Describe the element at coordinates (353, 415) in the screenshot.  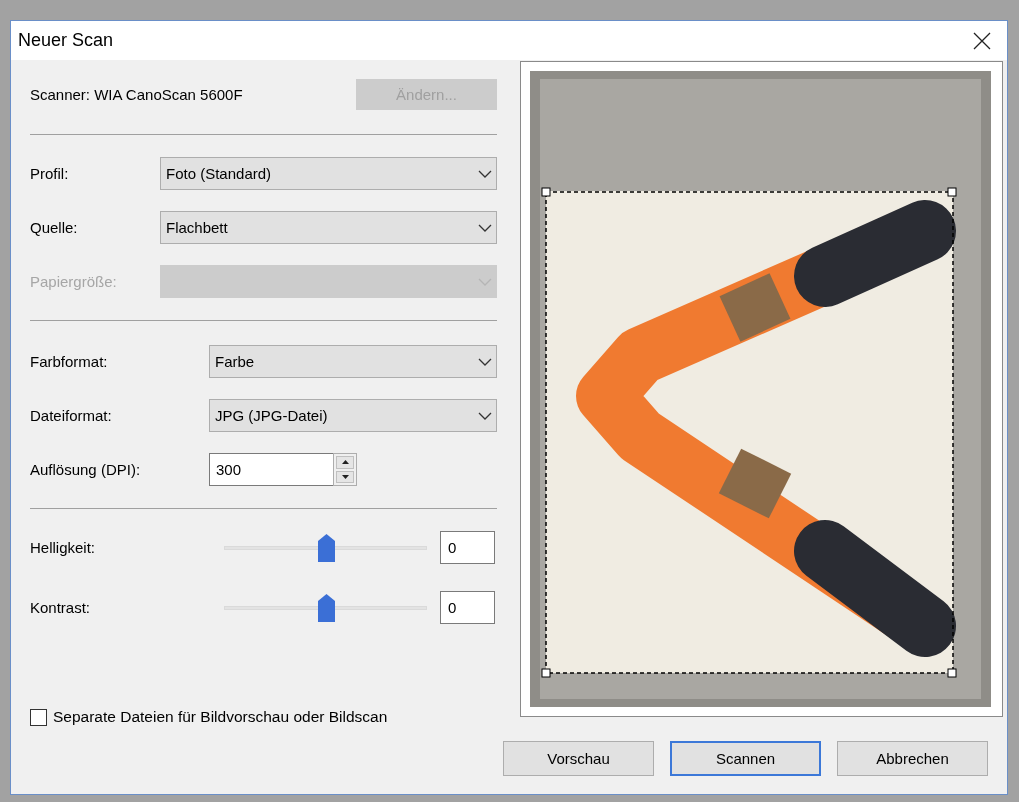
I see `dropdown: JPG (JPG-Datei)` at that location.